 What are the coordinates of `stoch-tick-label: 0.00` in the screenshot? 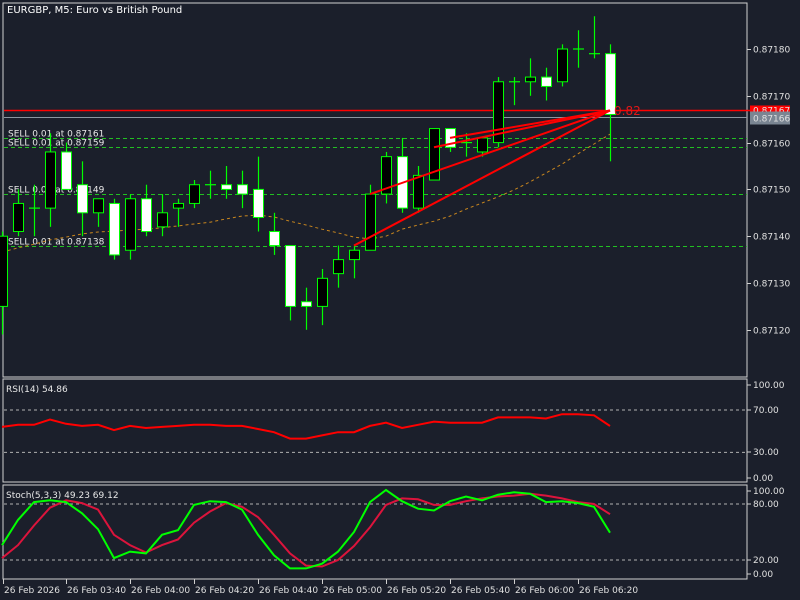 It's located at (763, 575).